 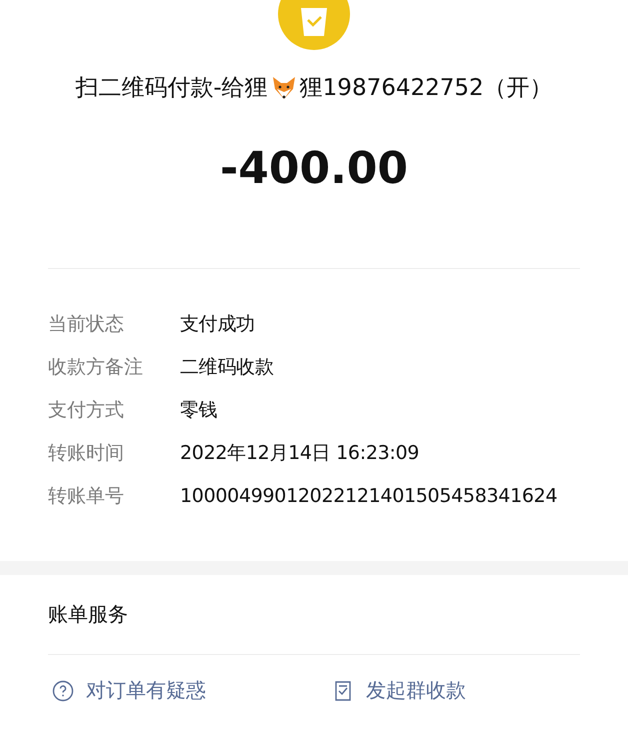 I want to click on detail-label: 转账单号, so click(x=86, y=496).